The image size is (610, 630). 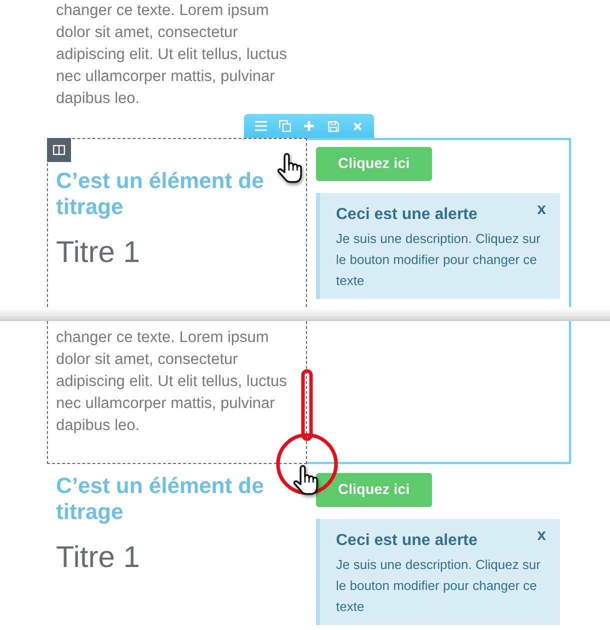 I want to click on hand-cursor-icon, so click(x=289, y=168).